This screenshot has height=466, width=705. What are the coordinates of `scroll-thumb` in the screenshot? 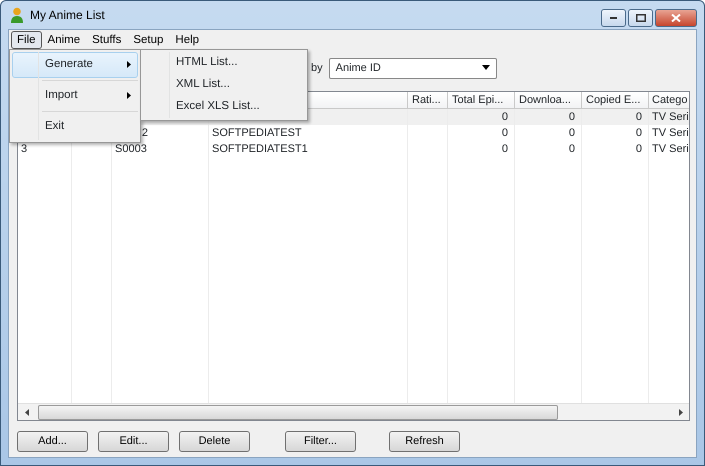 It's located at (298, 412).